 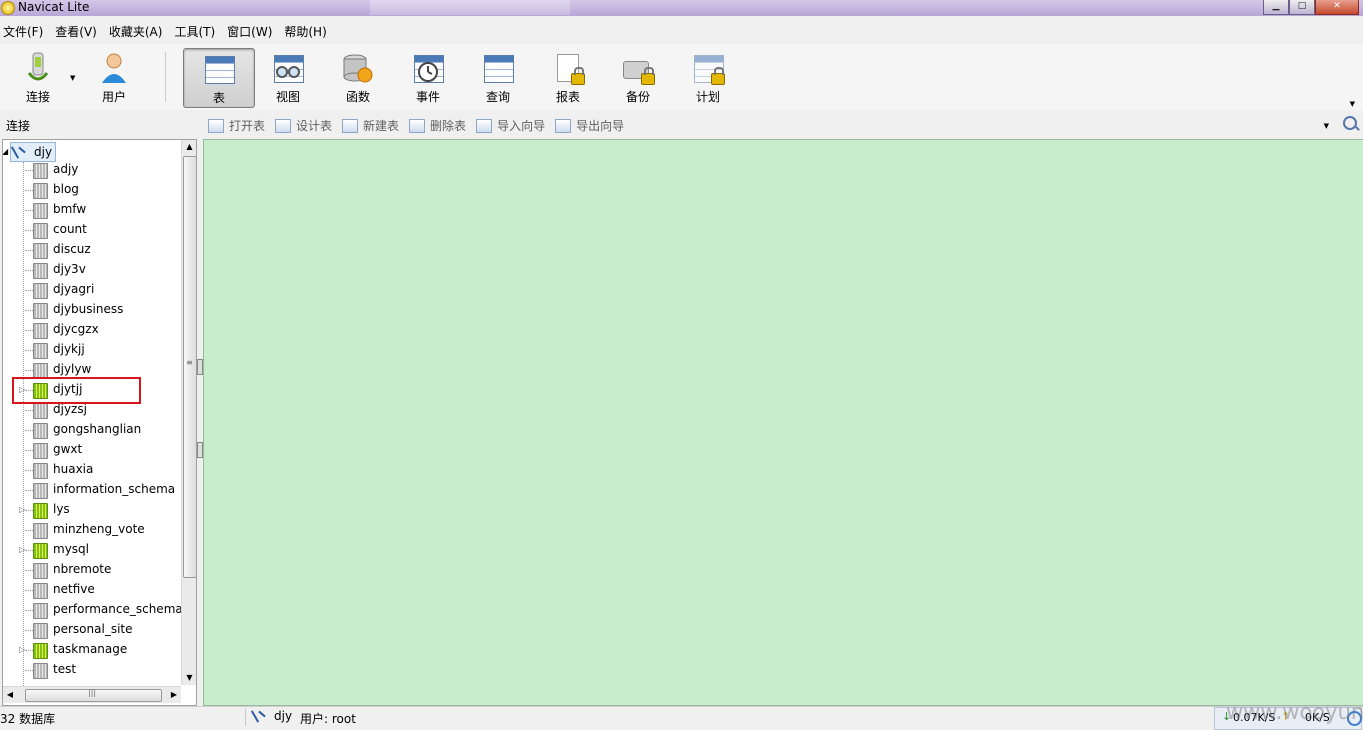 I want to click on menu-file: 文件(F), so click(x=23, y=32).